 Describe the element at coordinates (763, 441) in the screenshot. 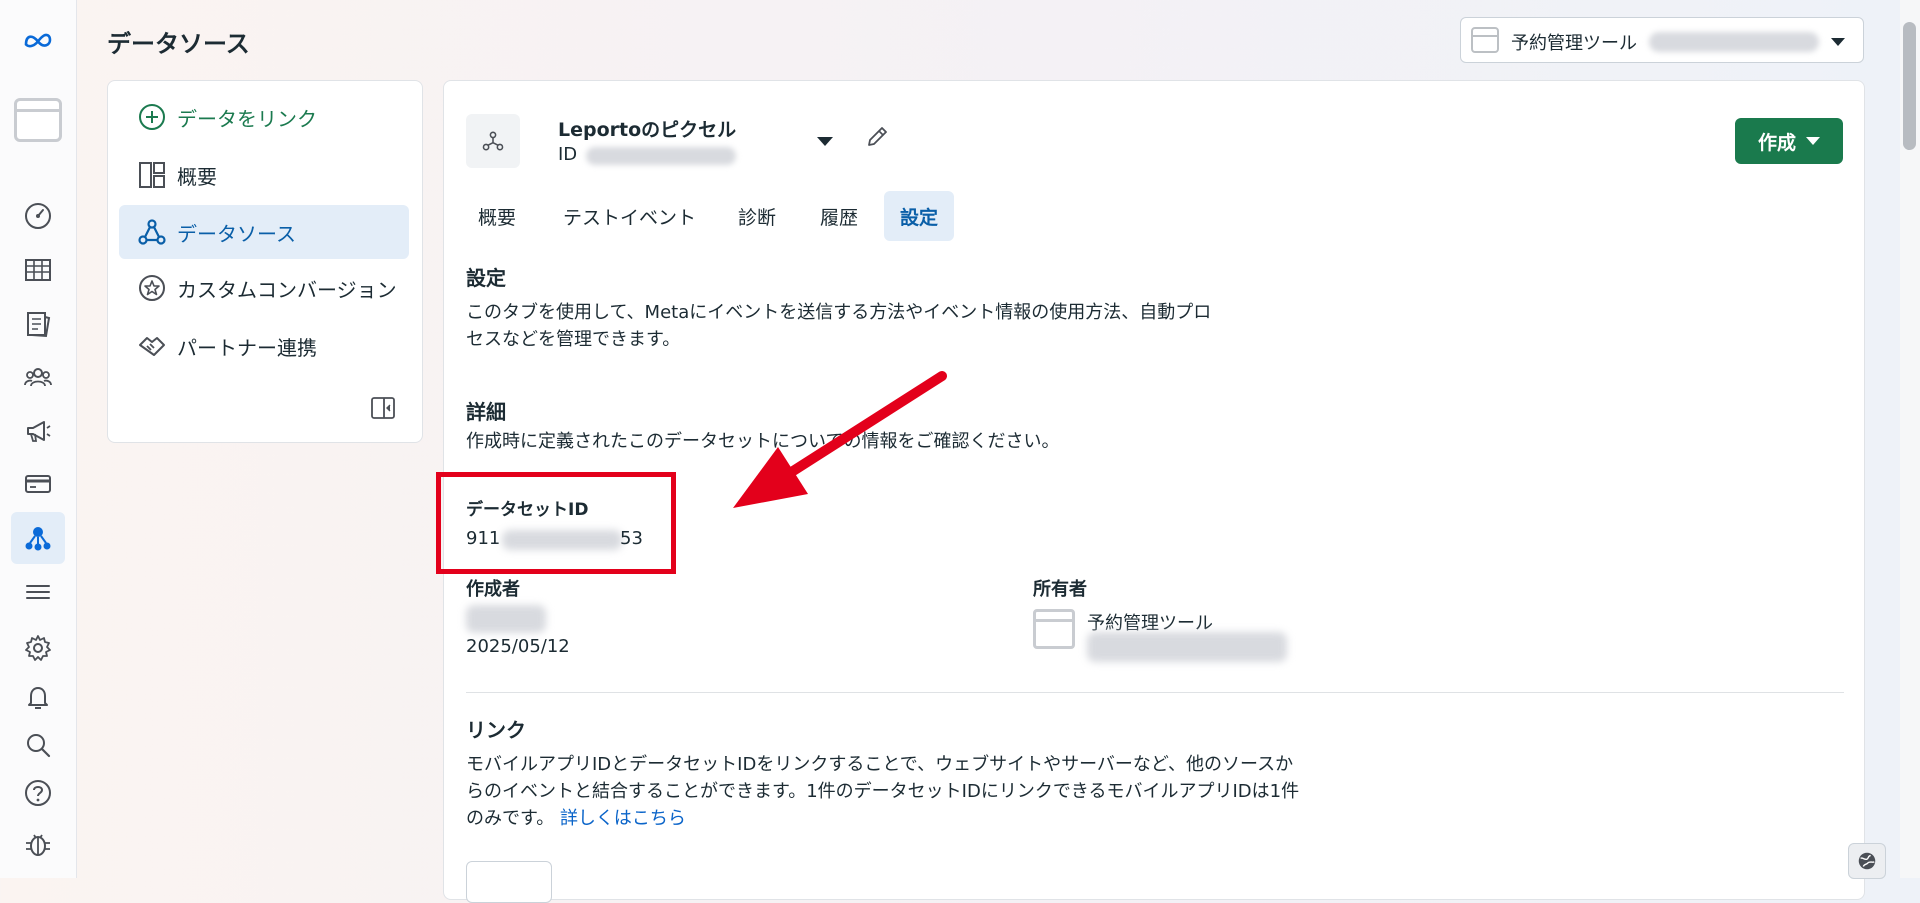

I see `details-description: 作成時に定義されたこのデータセットについての情報をご確認ください。` at that location.